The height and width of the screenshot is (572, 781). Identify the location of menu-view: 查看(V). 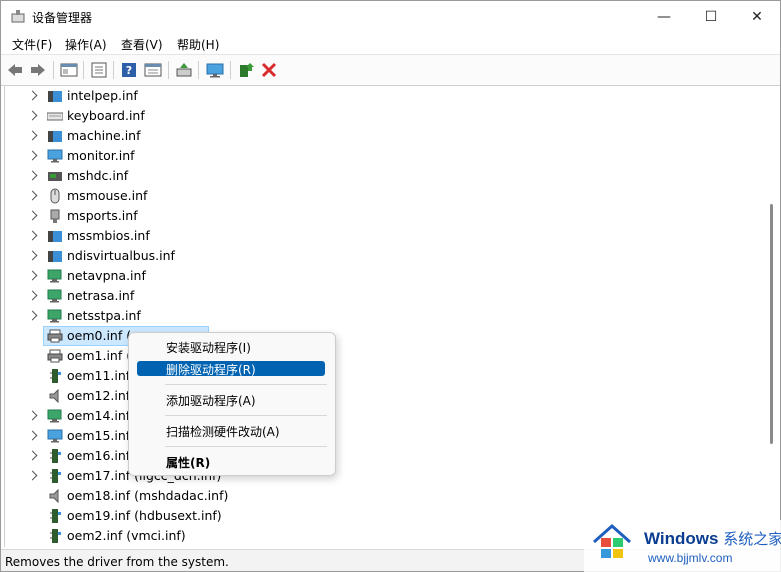
(142, 44).